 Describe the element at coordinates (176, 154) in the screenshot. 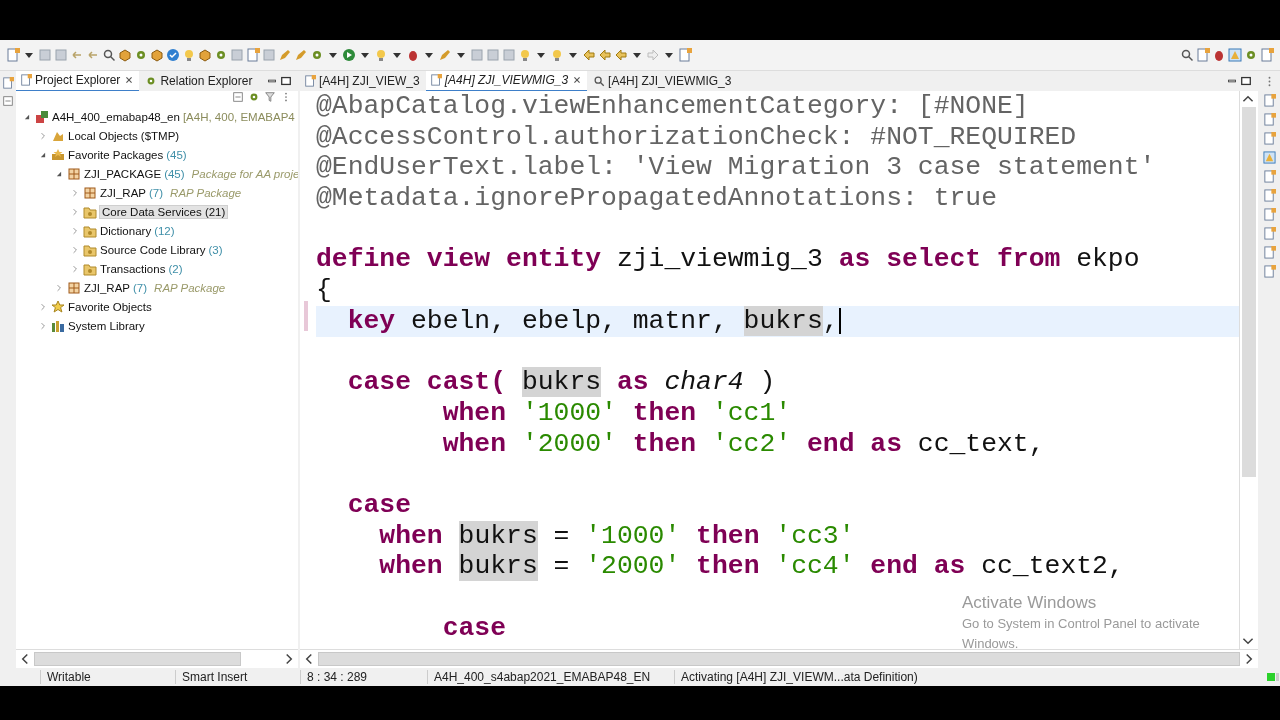

I see `item-count: (45)` at that location.